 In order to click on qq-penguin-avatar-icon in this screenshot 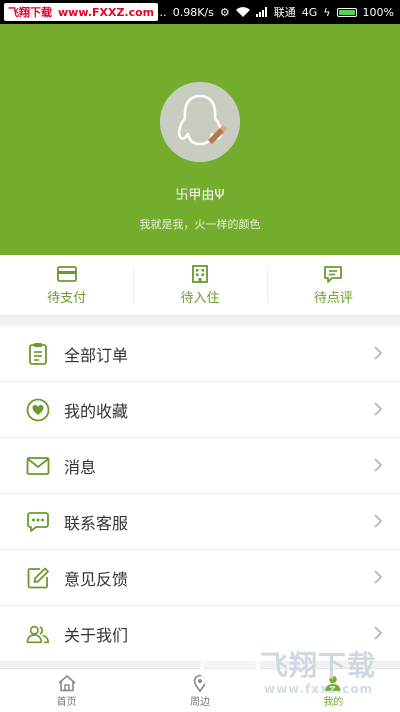, I will do `click(200, 122)`.